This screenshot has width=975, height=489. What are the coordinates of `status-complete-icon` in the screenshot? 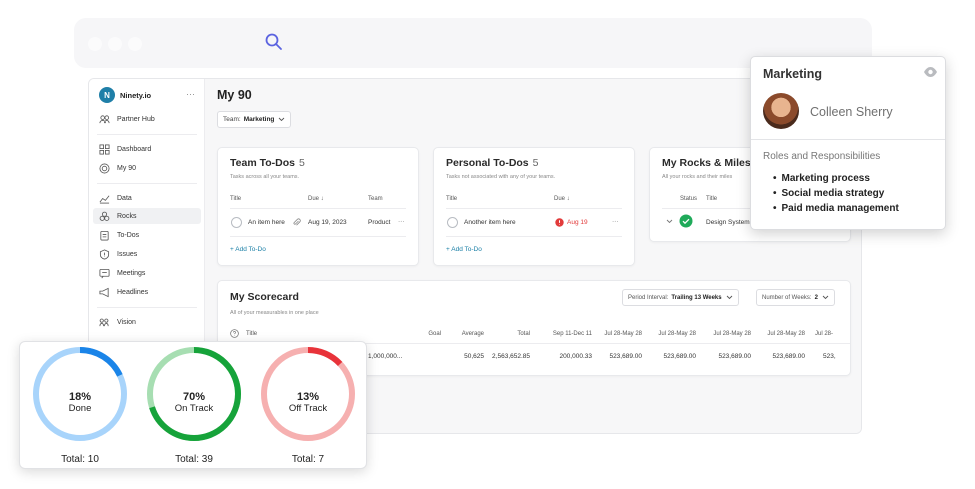 It's located at (686, 221).